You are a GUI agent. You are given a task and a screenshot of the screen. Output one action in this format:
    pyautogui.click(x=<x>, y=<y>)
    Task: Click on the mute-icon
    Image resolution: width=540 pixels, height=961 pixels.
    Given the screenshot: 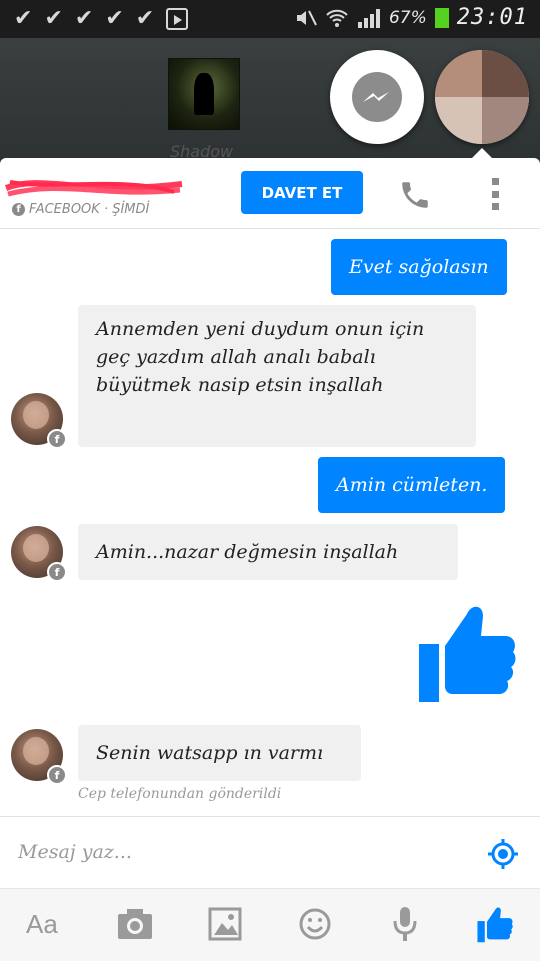 What is the action you would take?
    pyautogui.click(x=306, y=17)
    